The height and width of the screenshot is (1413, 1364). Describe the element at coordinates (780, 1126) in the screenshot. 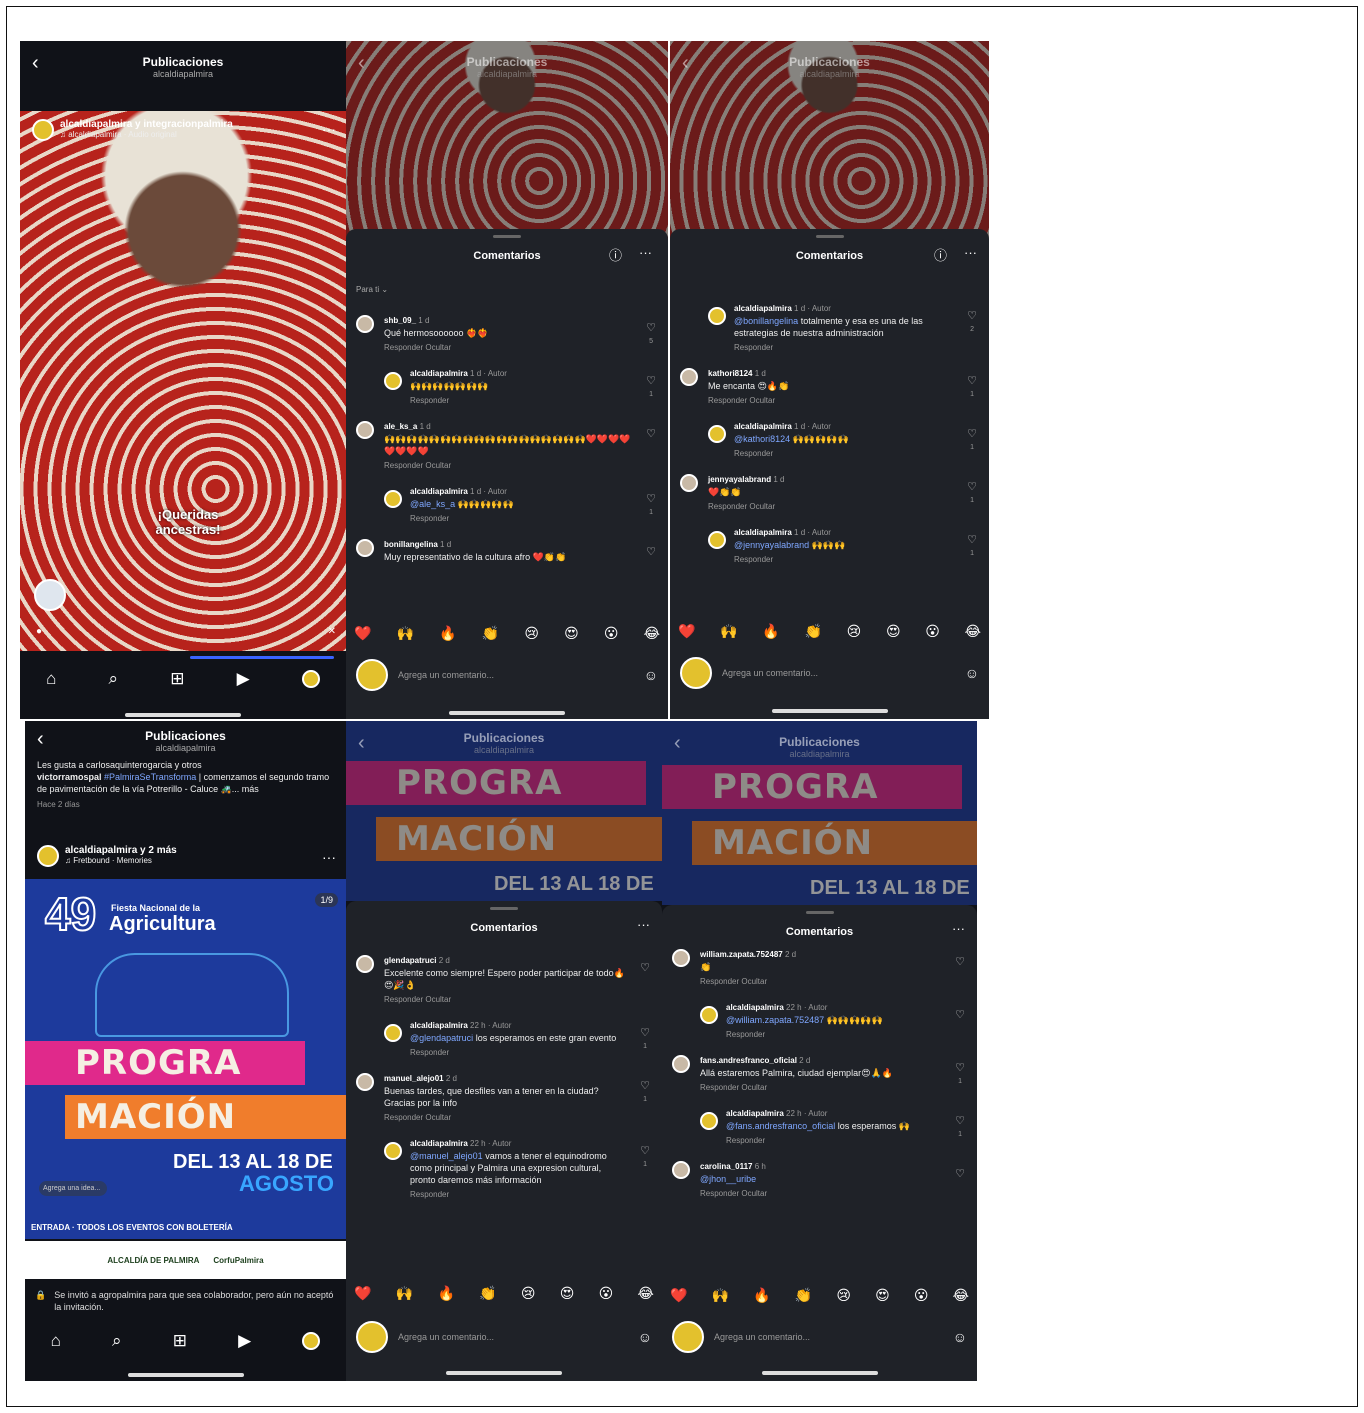

I see `comment-mention: @fans.andresfranco_oficial` at that location.